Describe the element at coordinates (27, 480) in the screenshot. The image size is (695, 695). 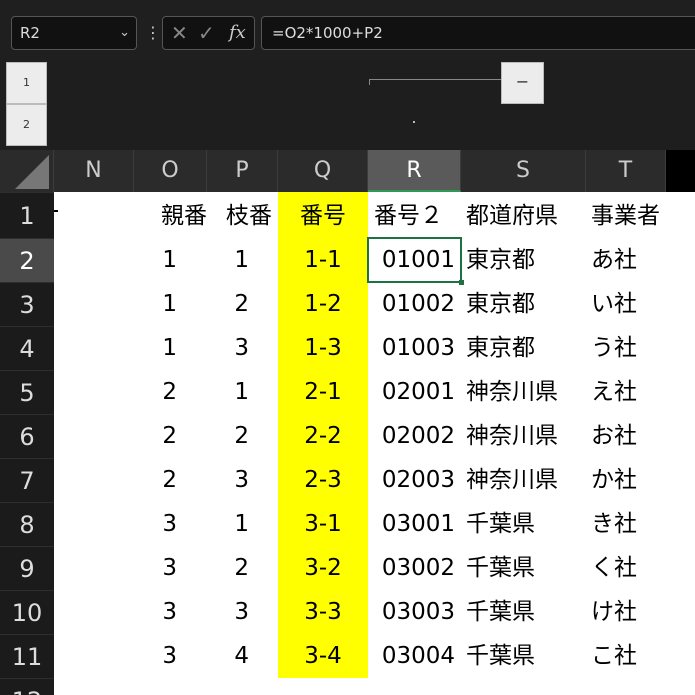
I see `row-header-7: 7` at that location.